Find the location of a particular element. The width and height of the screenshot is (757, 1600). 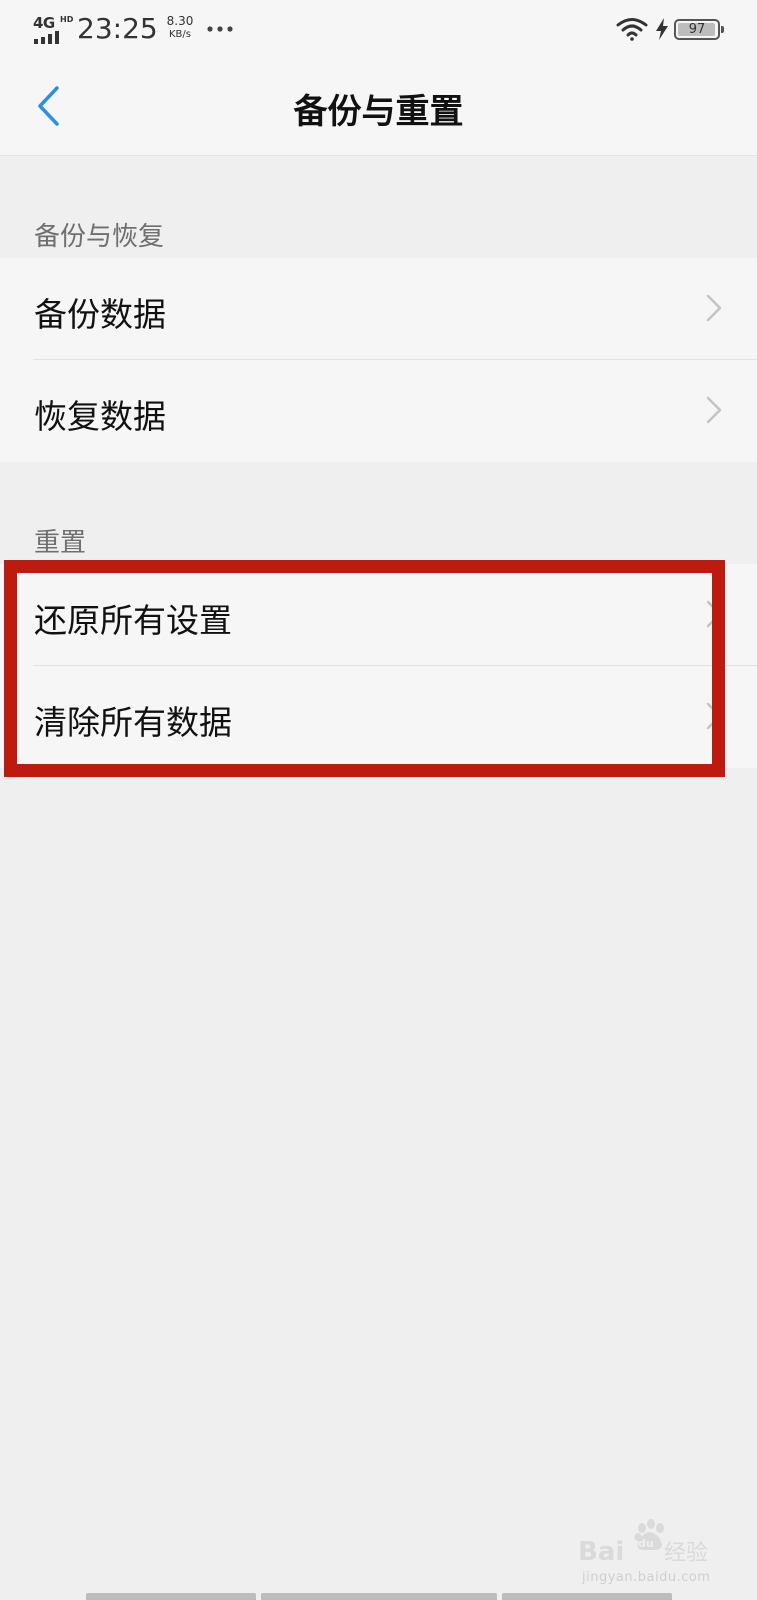

baidu-watermark: Bai 经验 du jingyan.baidu.com is located at coordinates (653, 1553).